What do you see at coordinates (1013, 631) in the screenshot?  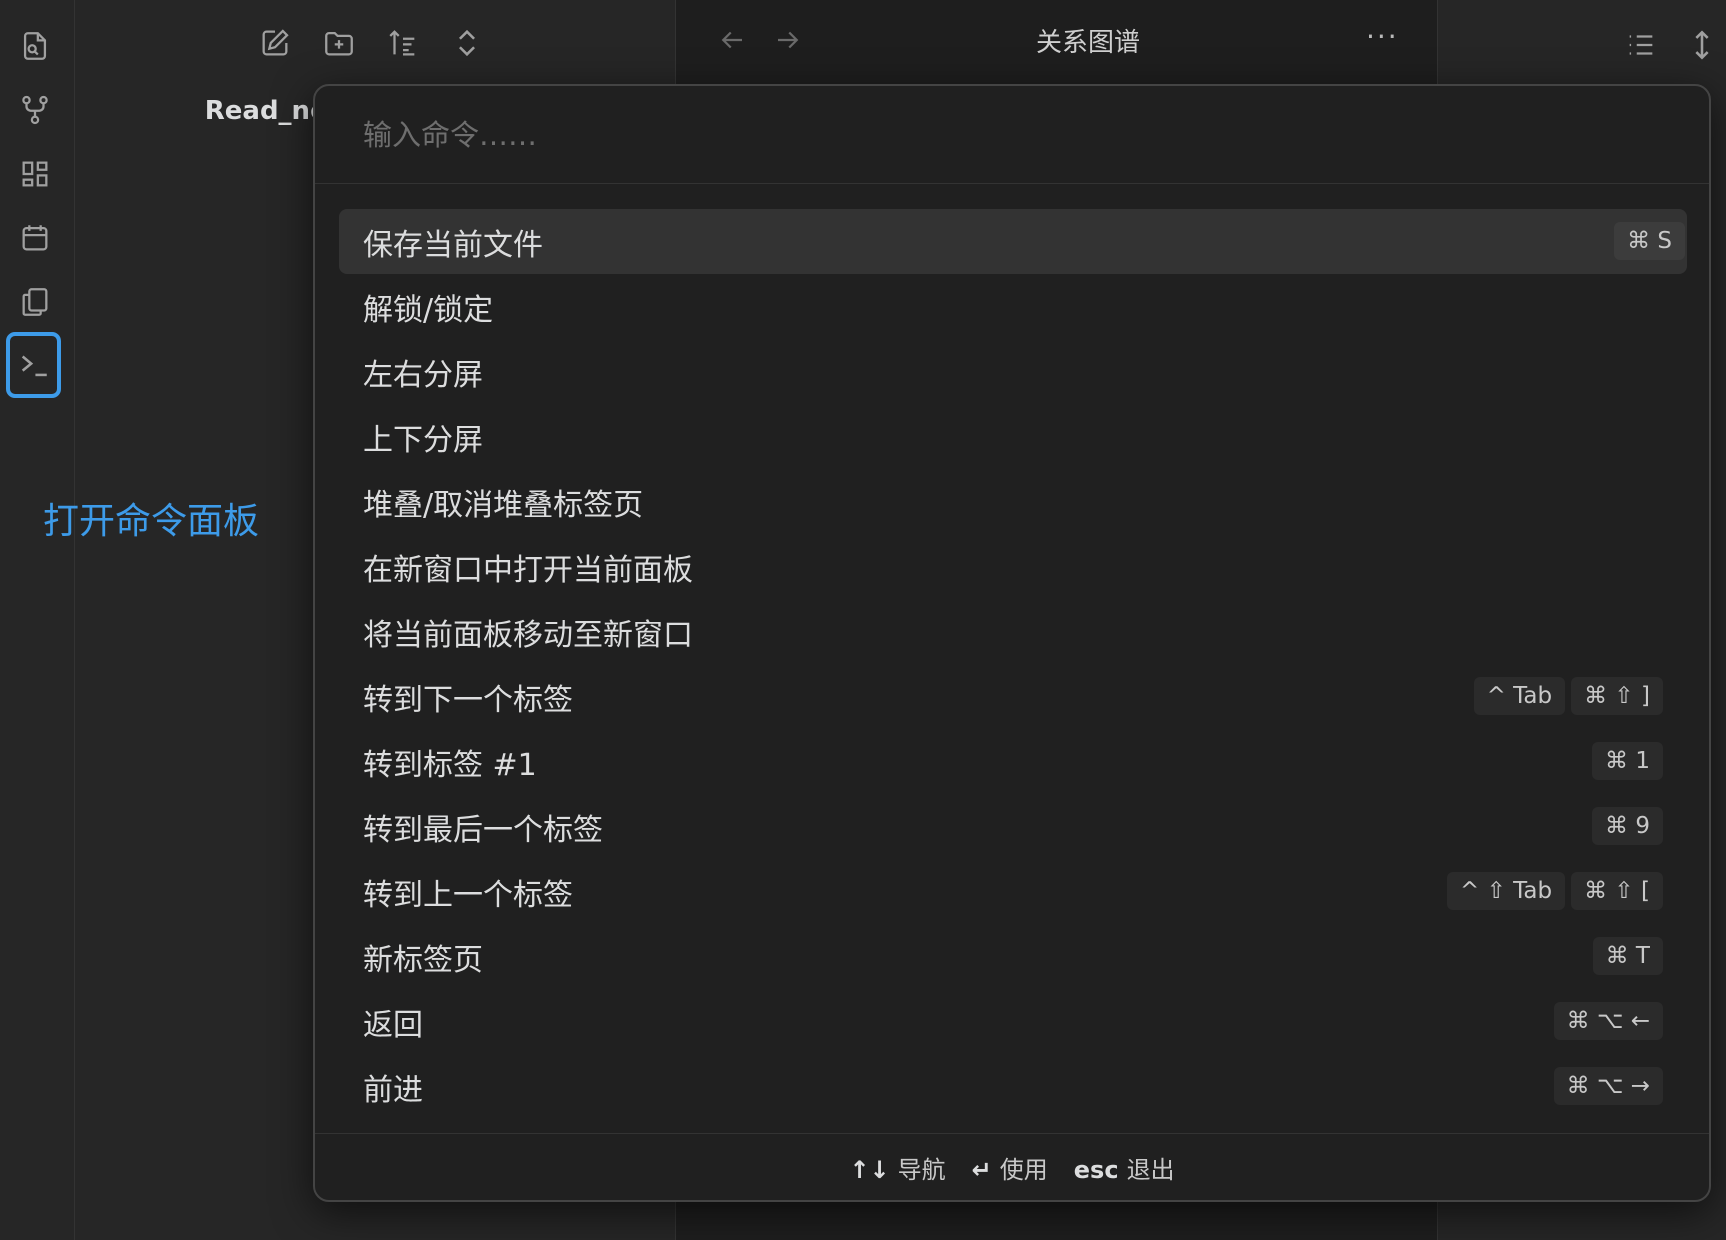 I see `command-item: 将当前面板移动至新窗口` at bounding box center [1013, 631].